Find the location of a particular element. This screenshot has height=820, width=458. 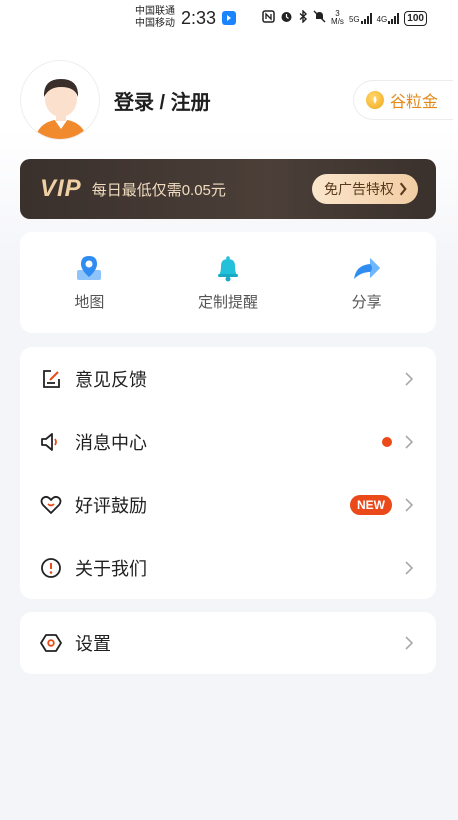

quick-action-share: 分享 is located at coordinates (366, 282).